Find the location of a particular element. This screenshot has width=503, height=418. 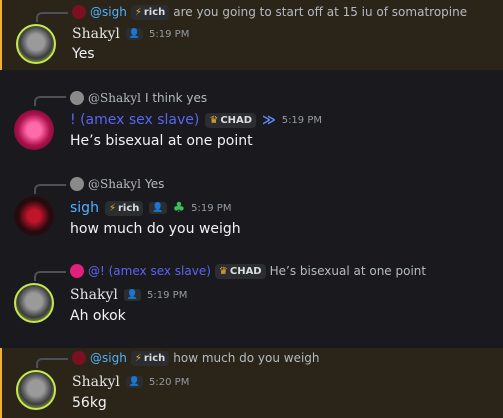

message-content: how much do you weigh is located at coordinates (155, 229).